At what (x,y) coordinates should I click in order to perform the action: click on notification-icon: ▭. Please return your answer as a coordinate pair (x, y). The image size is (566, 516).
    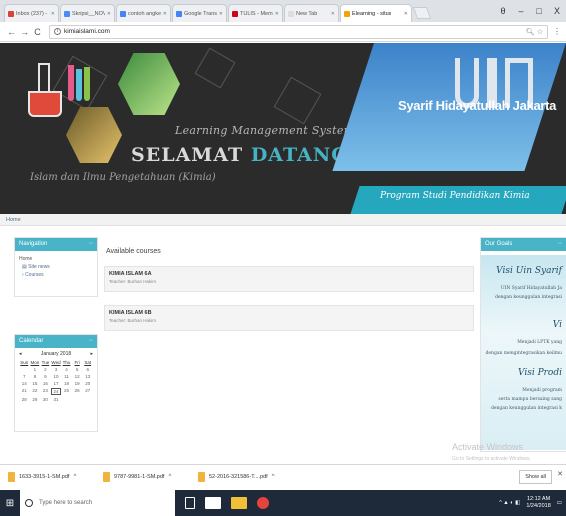
    Looking at the image, I should click on (559, 503).